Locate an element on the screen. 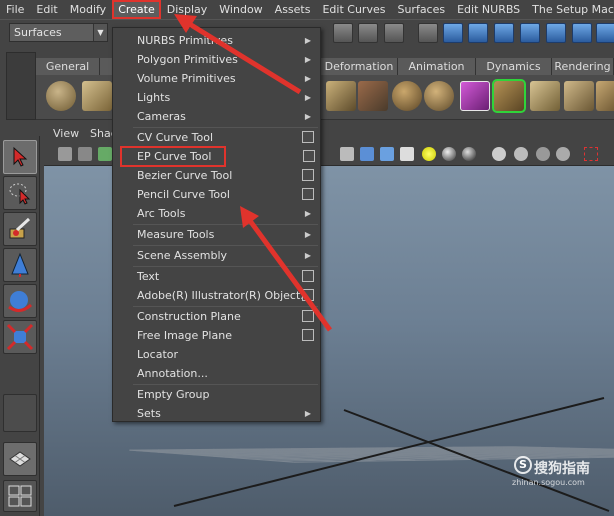 The height and width of the screenshot is (516, 614). menu-item-measure-tools: Measure Tools ▶ is located at coordinates (216, 234).